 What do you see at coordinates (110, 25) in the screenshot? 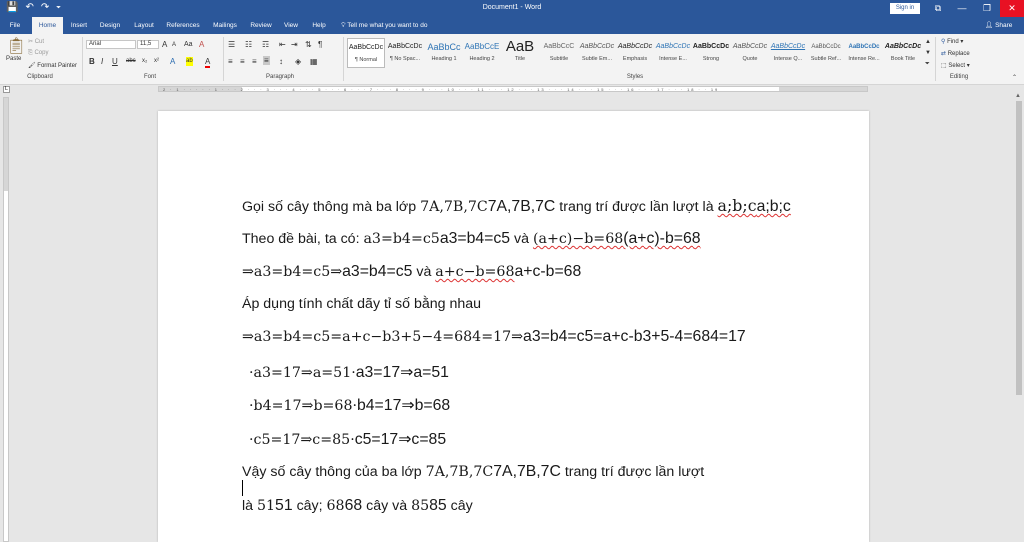
I see `tab-design: Design` at bounding box center [110, 25].